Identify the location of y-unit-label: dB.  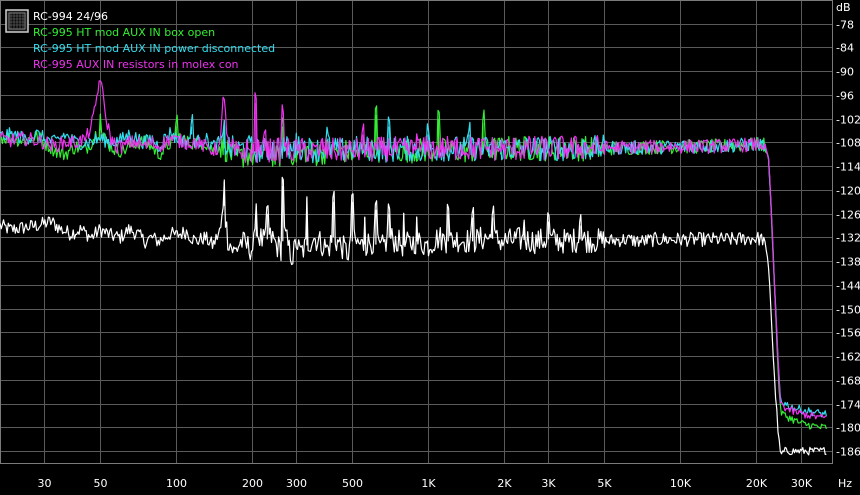
(843, 7).